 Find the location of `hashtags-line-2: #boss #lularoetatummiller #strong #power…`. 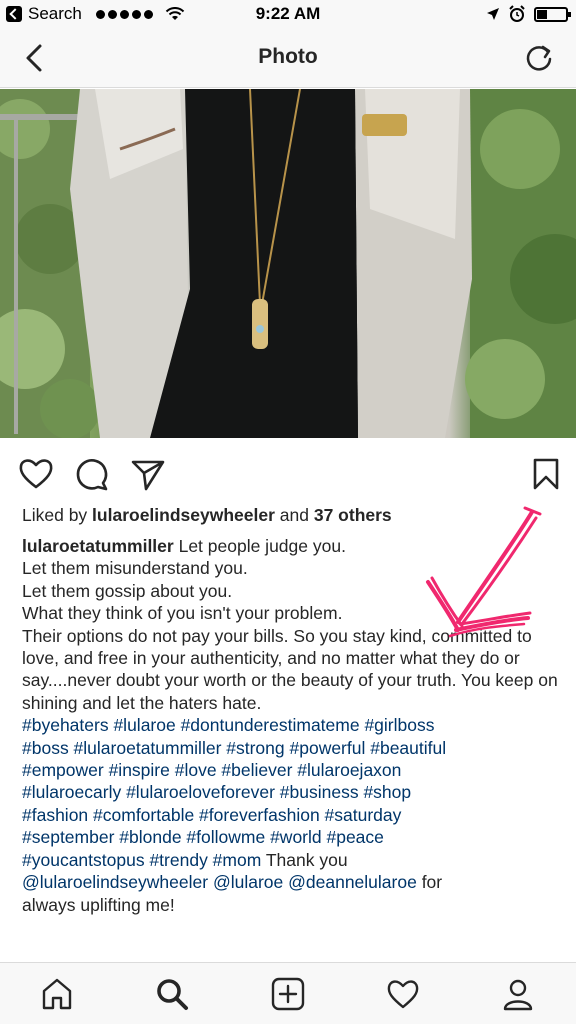

hashtags-line-2: #boss #lularoetatummiller #strong #power… is located at coordinates (292, 748).